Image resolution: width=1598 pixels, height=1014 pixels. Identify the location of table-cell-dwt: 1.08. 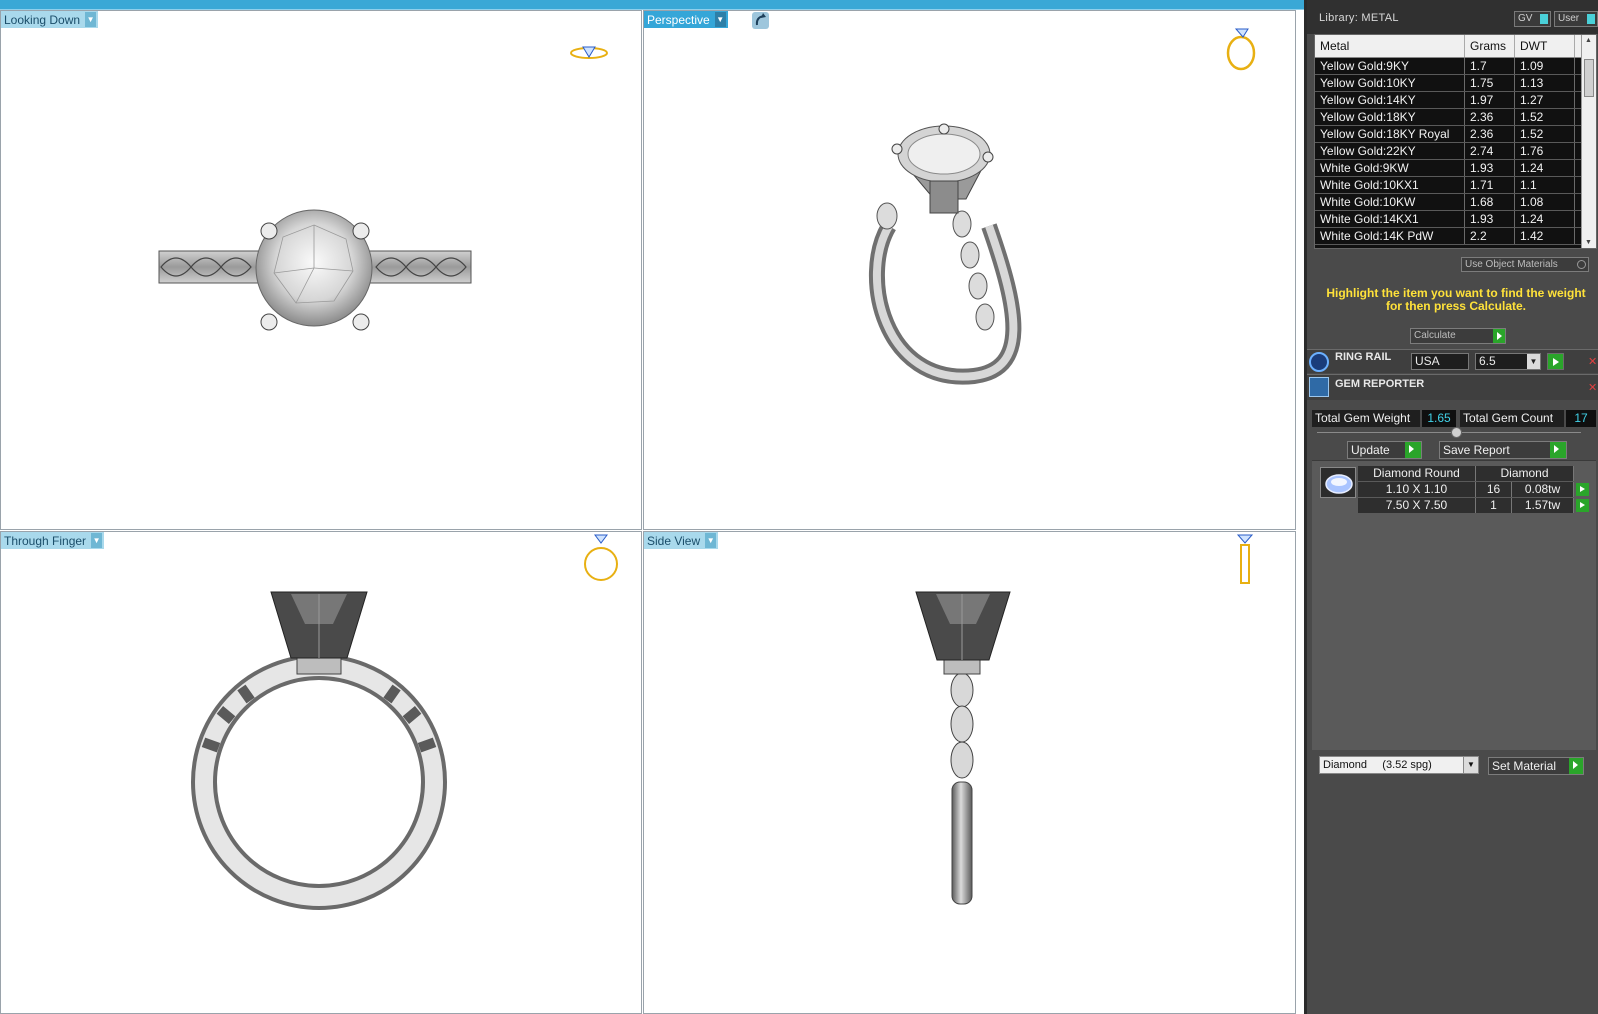
(1545, 202).